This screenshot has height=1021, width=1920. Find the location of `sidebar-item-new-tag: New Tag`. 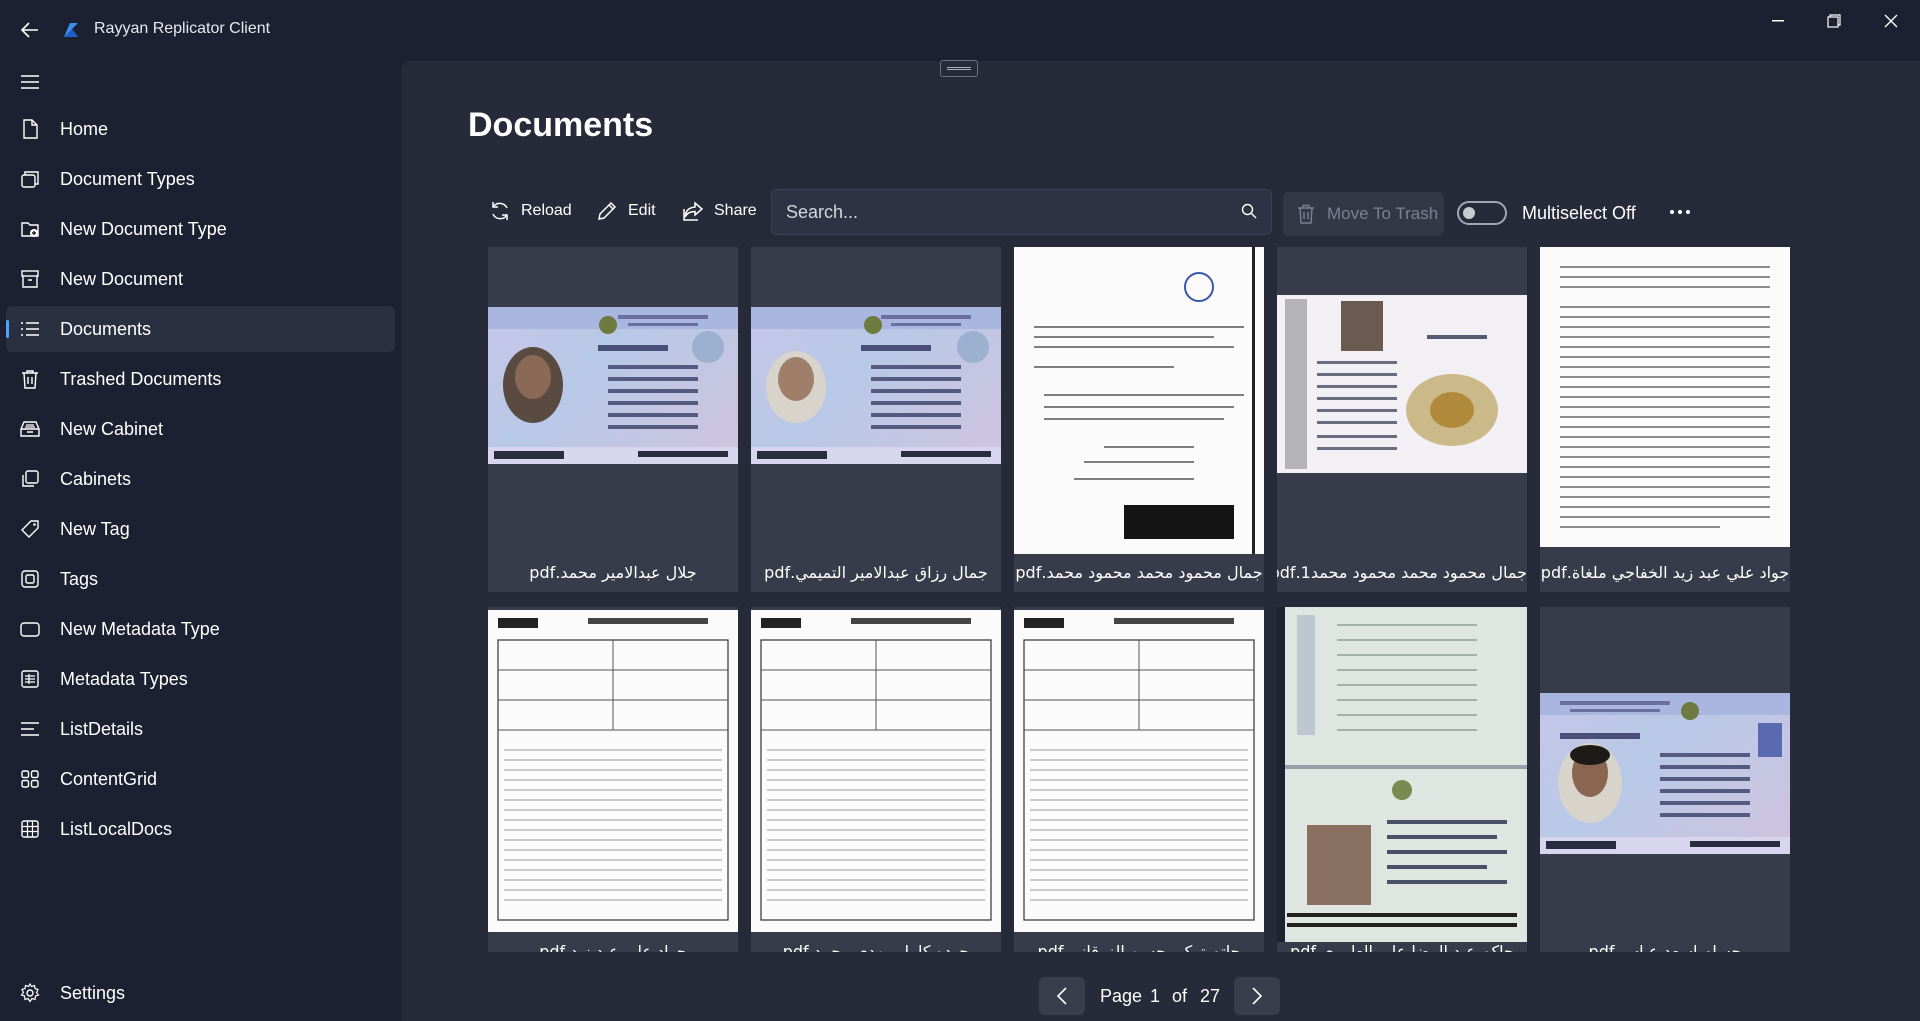

sidebar-item-new-tag: New Tag is located at coordinates (200, 529).